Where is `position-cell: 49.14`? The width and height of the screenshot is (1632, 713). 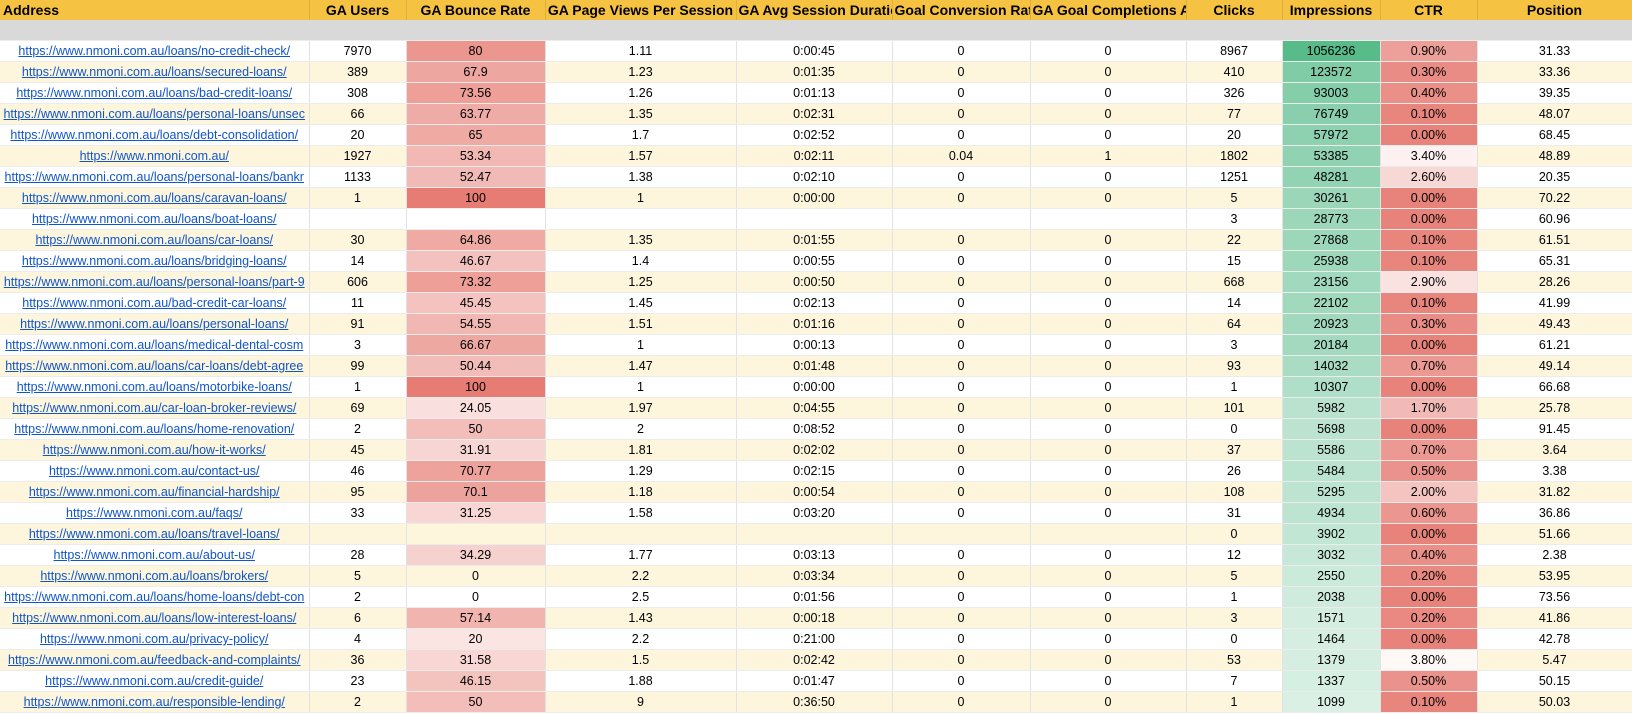
position-cell: 49.14 is located at coordinates (1554, 366).